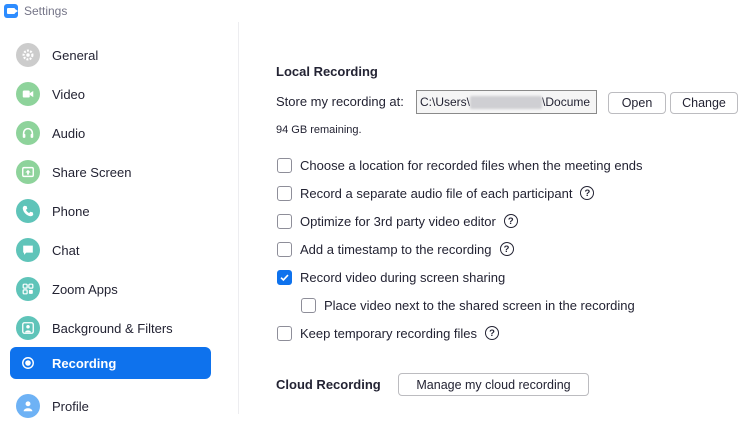 The height and width of the screenshot is (422, 754). What do you see at coordinates (110, 250) in the screenshot?
I see `sidebar-item-chat: Chat` at bounding box center [110, 250].